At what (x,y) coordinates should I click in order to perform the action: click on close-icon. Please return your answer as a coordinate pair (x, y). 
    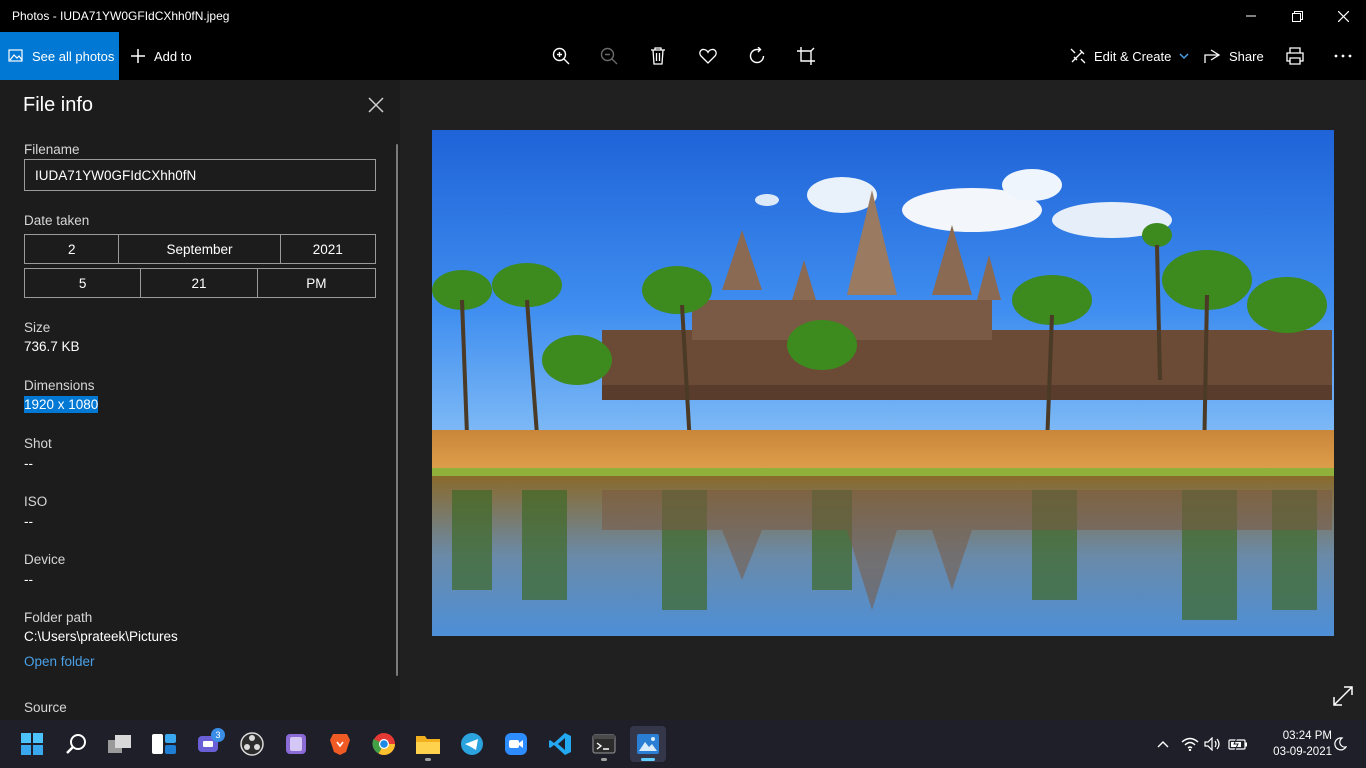
    Looking at the image, I should click on (1343, 16).